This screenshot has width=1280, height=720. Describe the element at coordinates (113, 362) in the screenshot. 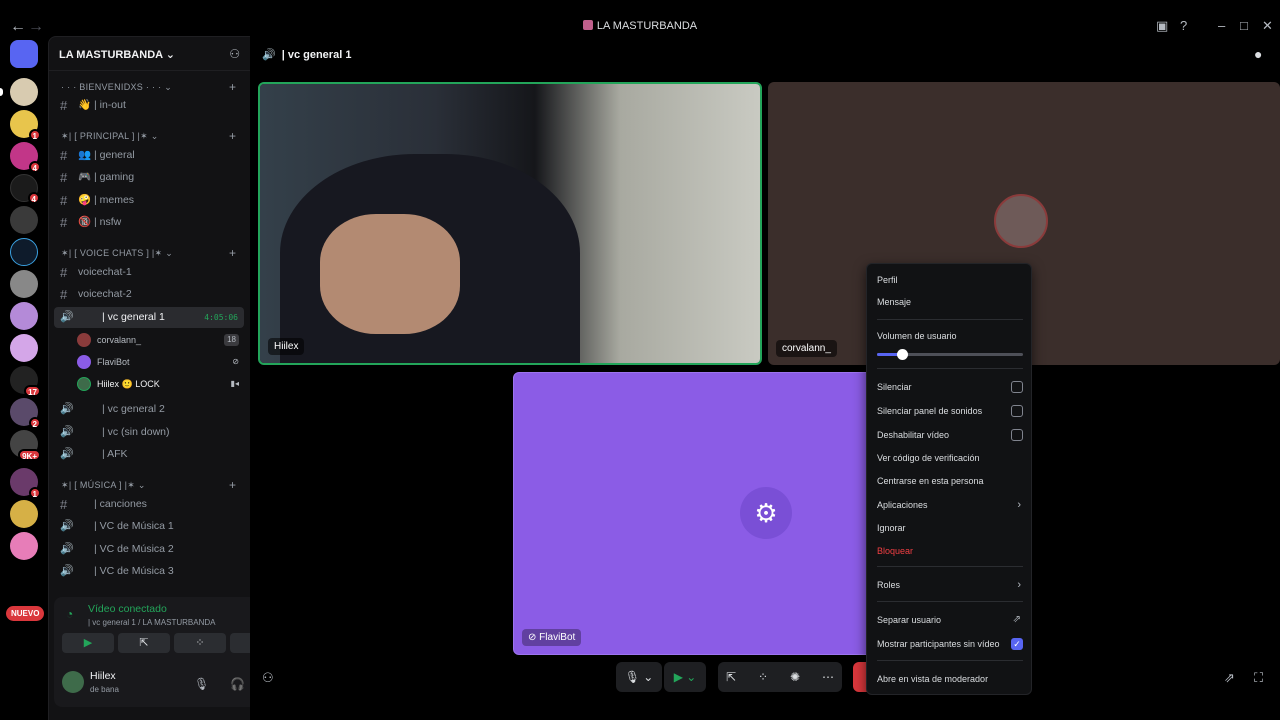

I see `member-name: FlaviBot` at that location.